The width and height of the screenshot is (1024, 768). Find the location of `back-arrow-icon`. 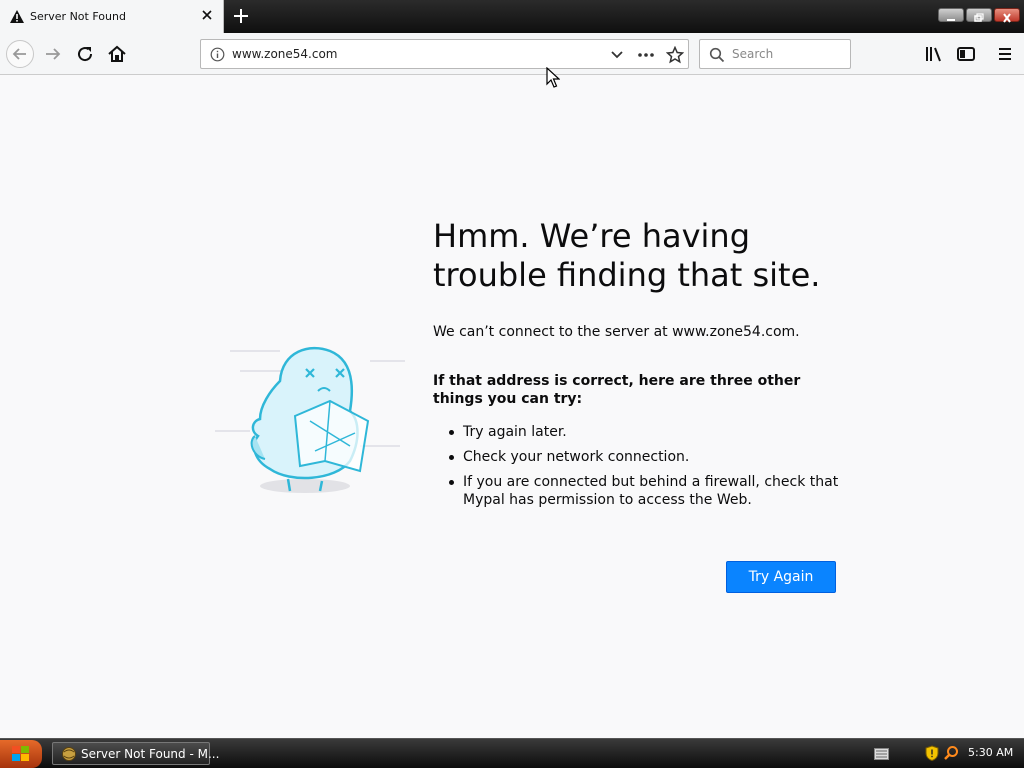

back-arrow-icon is located at coordinates (19, 54).